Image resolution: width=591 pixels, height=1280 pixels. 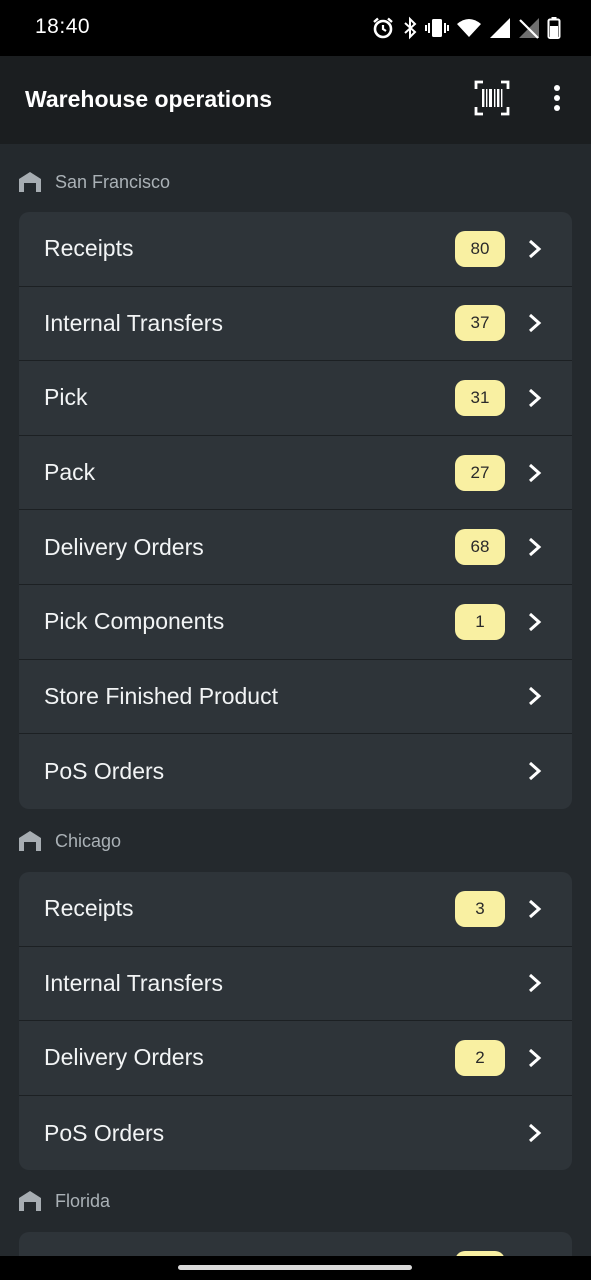 What do you see at coordinates (70, 472) in the screenshot?
I see `operation-label: Pack` at bounding box center [70, 472].